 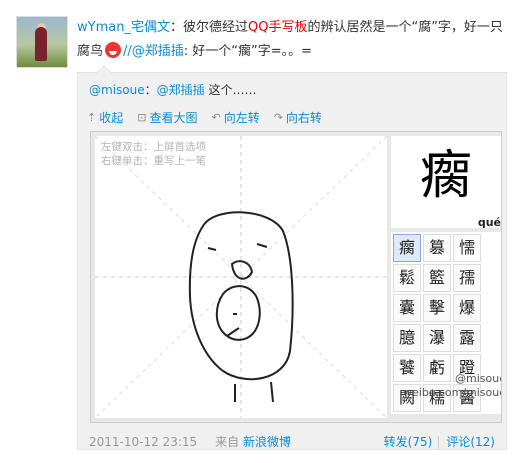 I want to click on candidate-cell: 擊, so click(x=437, y=308).